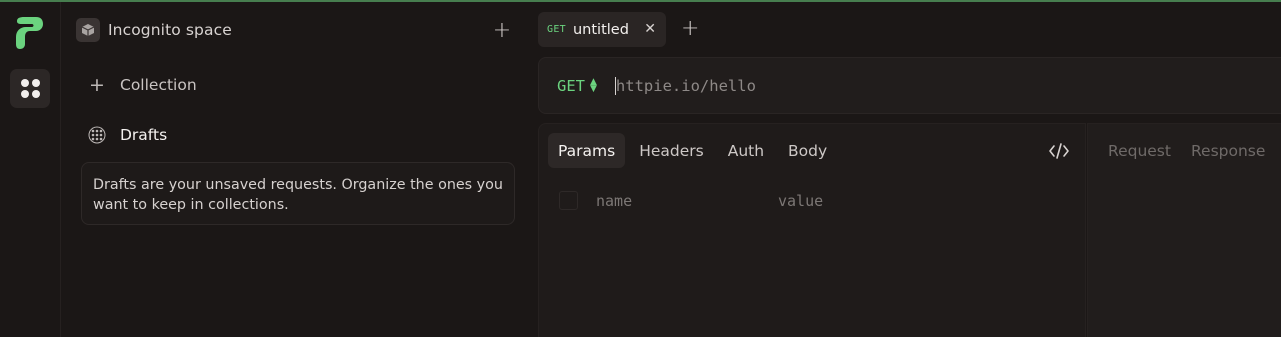  I want to click on url-input, so click(864, 85).